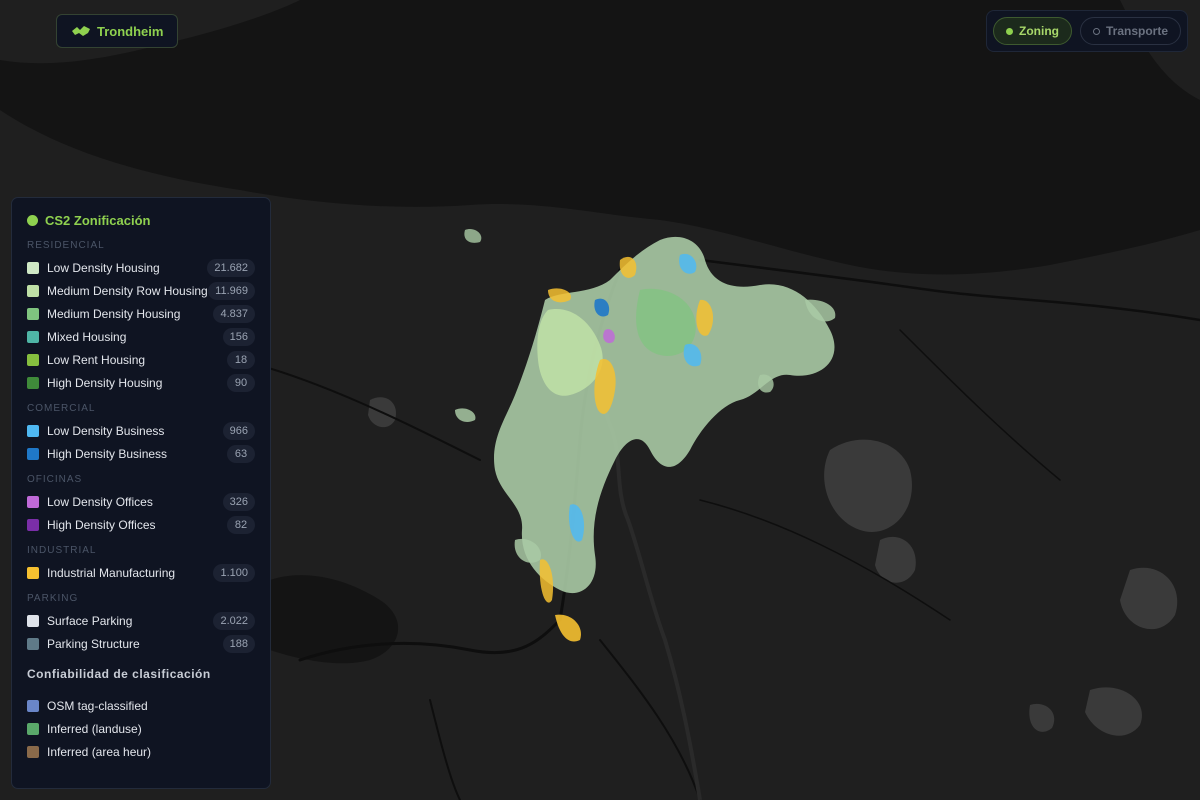 Image resolution: width=1200 pixels, height=800 pixels. I want to click on legend-item: High Density Business 63, so click(141, 453).